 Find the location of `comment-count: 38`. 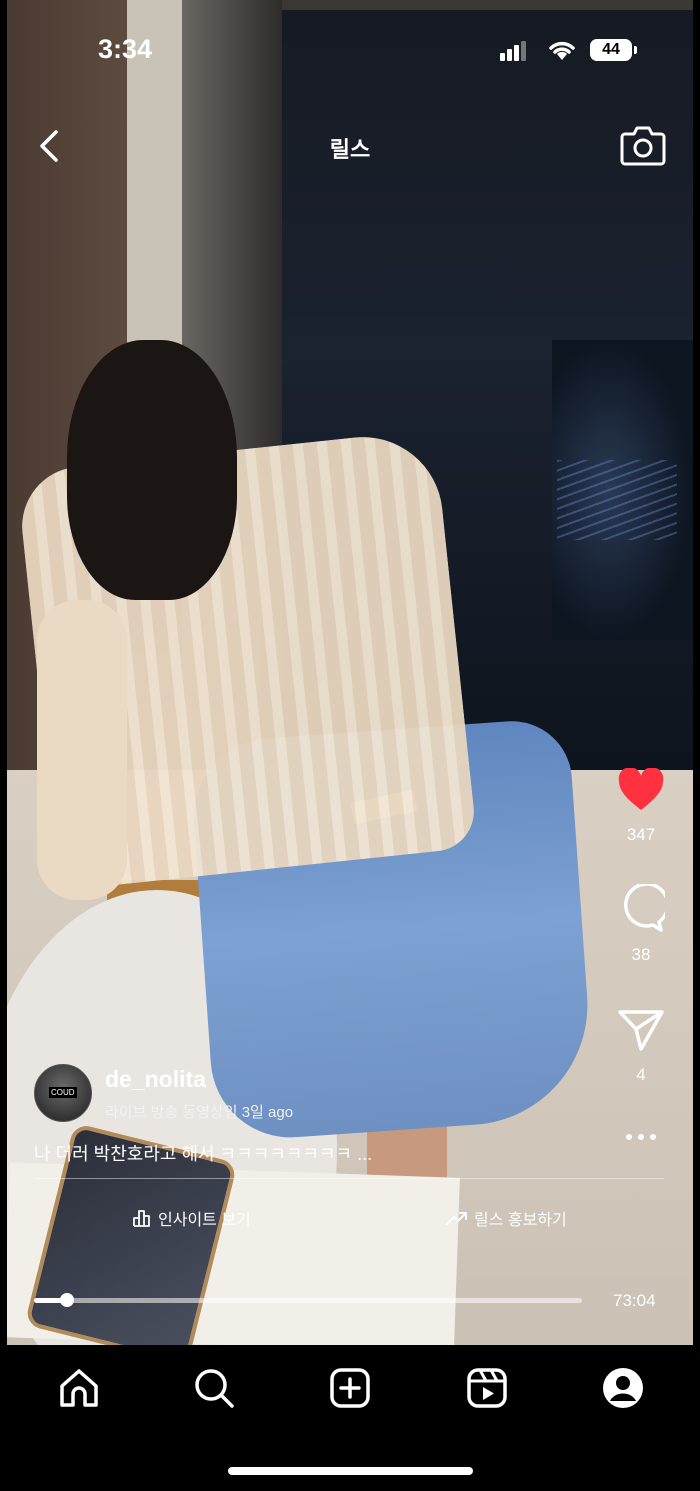

comment-count: 38 is located at coordinates (641, 954).